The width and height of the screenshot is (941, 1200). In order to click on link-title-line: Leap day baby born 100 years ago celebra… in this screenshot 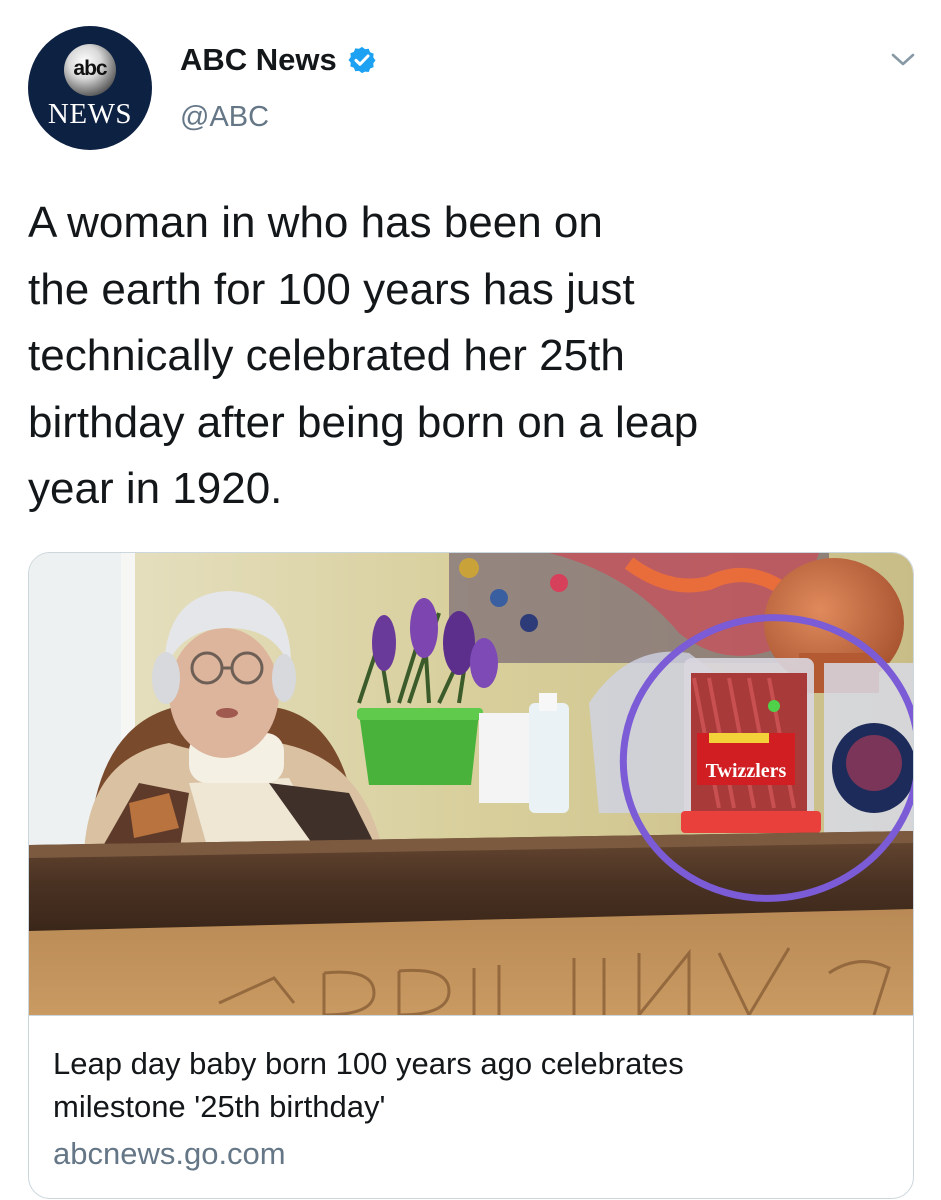, I will do `click(368, 1063)`.